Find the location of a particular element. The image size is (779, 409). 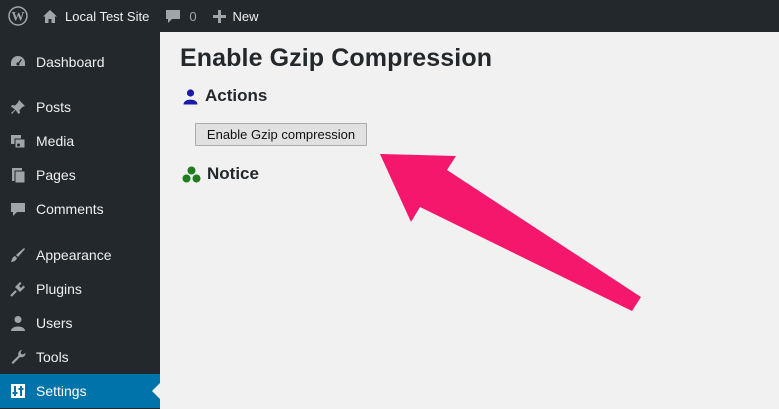

admin-bar: W Local Test Site 0 New is located at coordinates (389, 16).